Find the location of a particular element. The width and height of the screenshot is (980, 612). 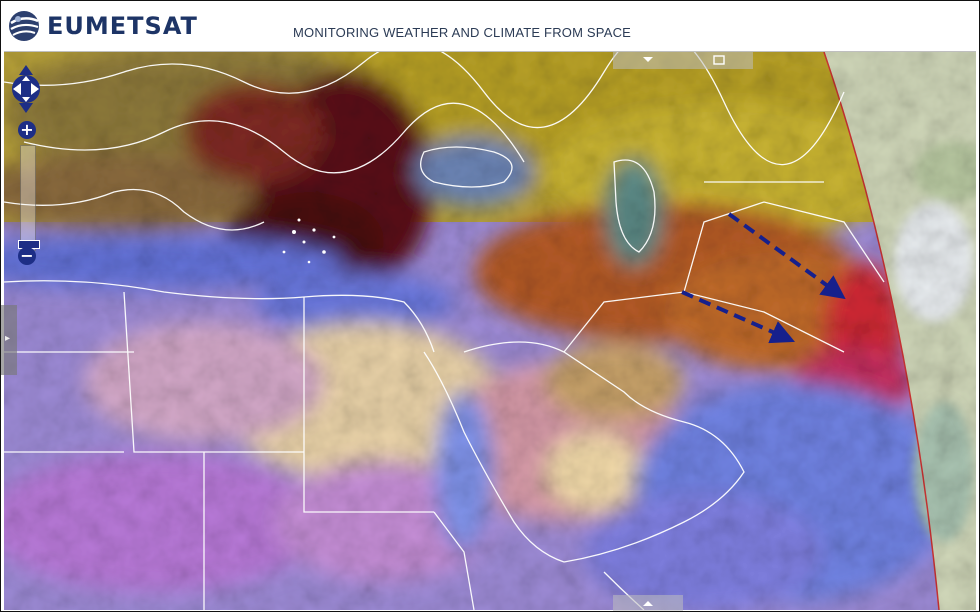

chevron-up-icon is located at coordinates (648, 603).